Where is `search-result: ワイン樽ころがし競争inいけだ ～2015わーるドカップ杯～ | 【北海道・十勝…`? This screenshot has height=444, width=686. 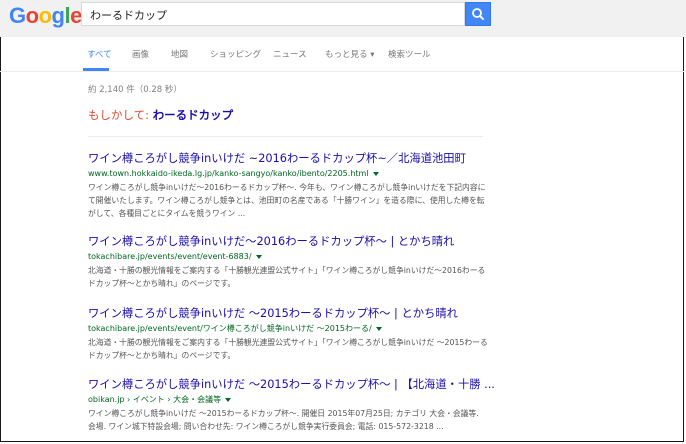 search-result: ワイン樽ころがし競争inいけだ ～2015わーるドカップ杯～ | 【北海道・十勝… is located at coordinates (318, 405).